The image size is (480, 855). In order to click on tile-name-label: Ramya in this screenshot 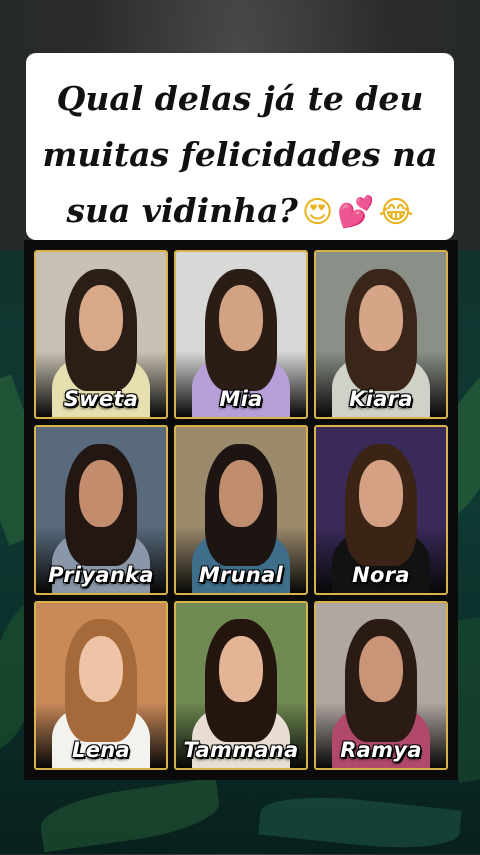, I will do `click(381, 749)`.